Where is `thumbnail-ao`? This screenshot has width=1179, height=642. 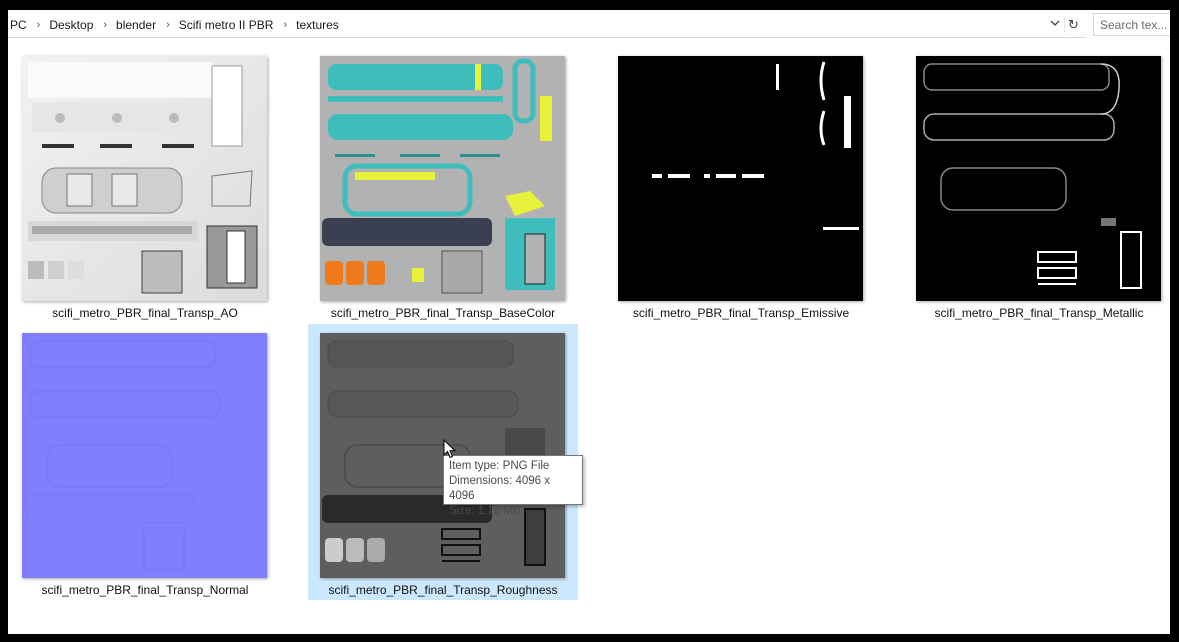 thumbnail-ao is located at coordinates (144, 178).